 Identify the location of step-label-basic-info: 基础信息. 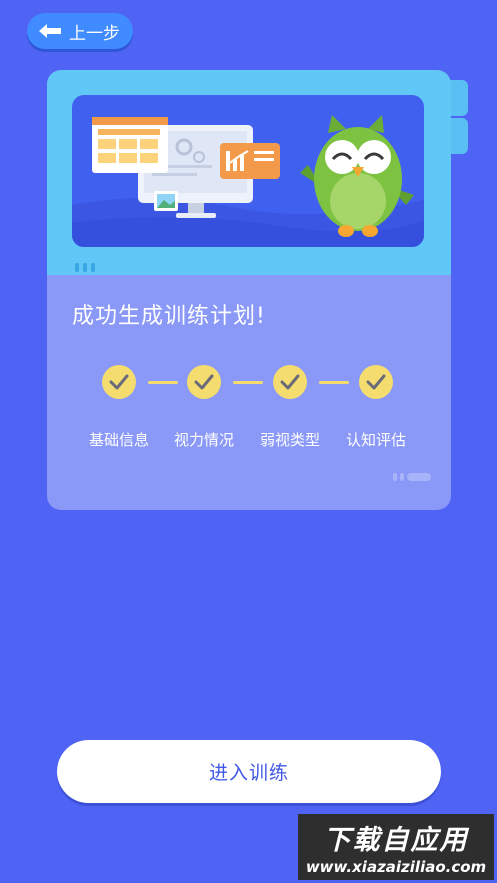
(118, 440).